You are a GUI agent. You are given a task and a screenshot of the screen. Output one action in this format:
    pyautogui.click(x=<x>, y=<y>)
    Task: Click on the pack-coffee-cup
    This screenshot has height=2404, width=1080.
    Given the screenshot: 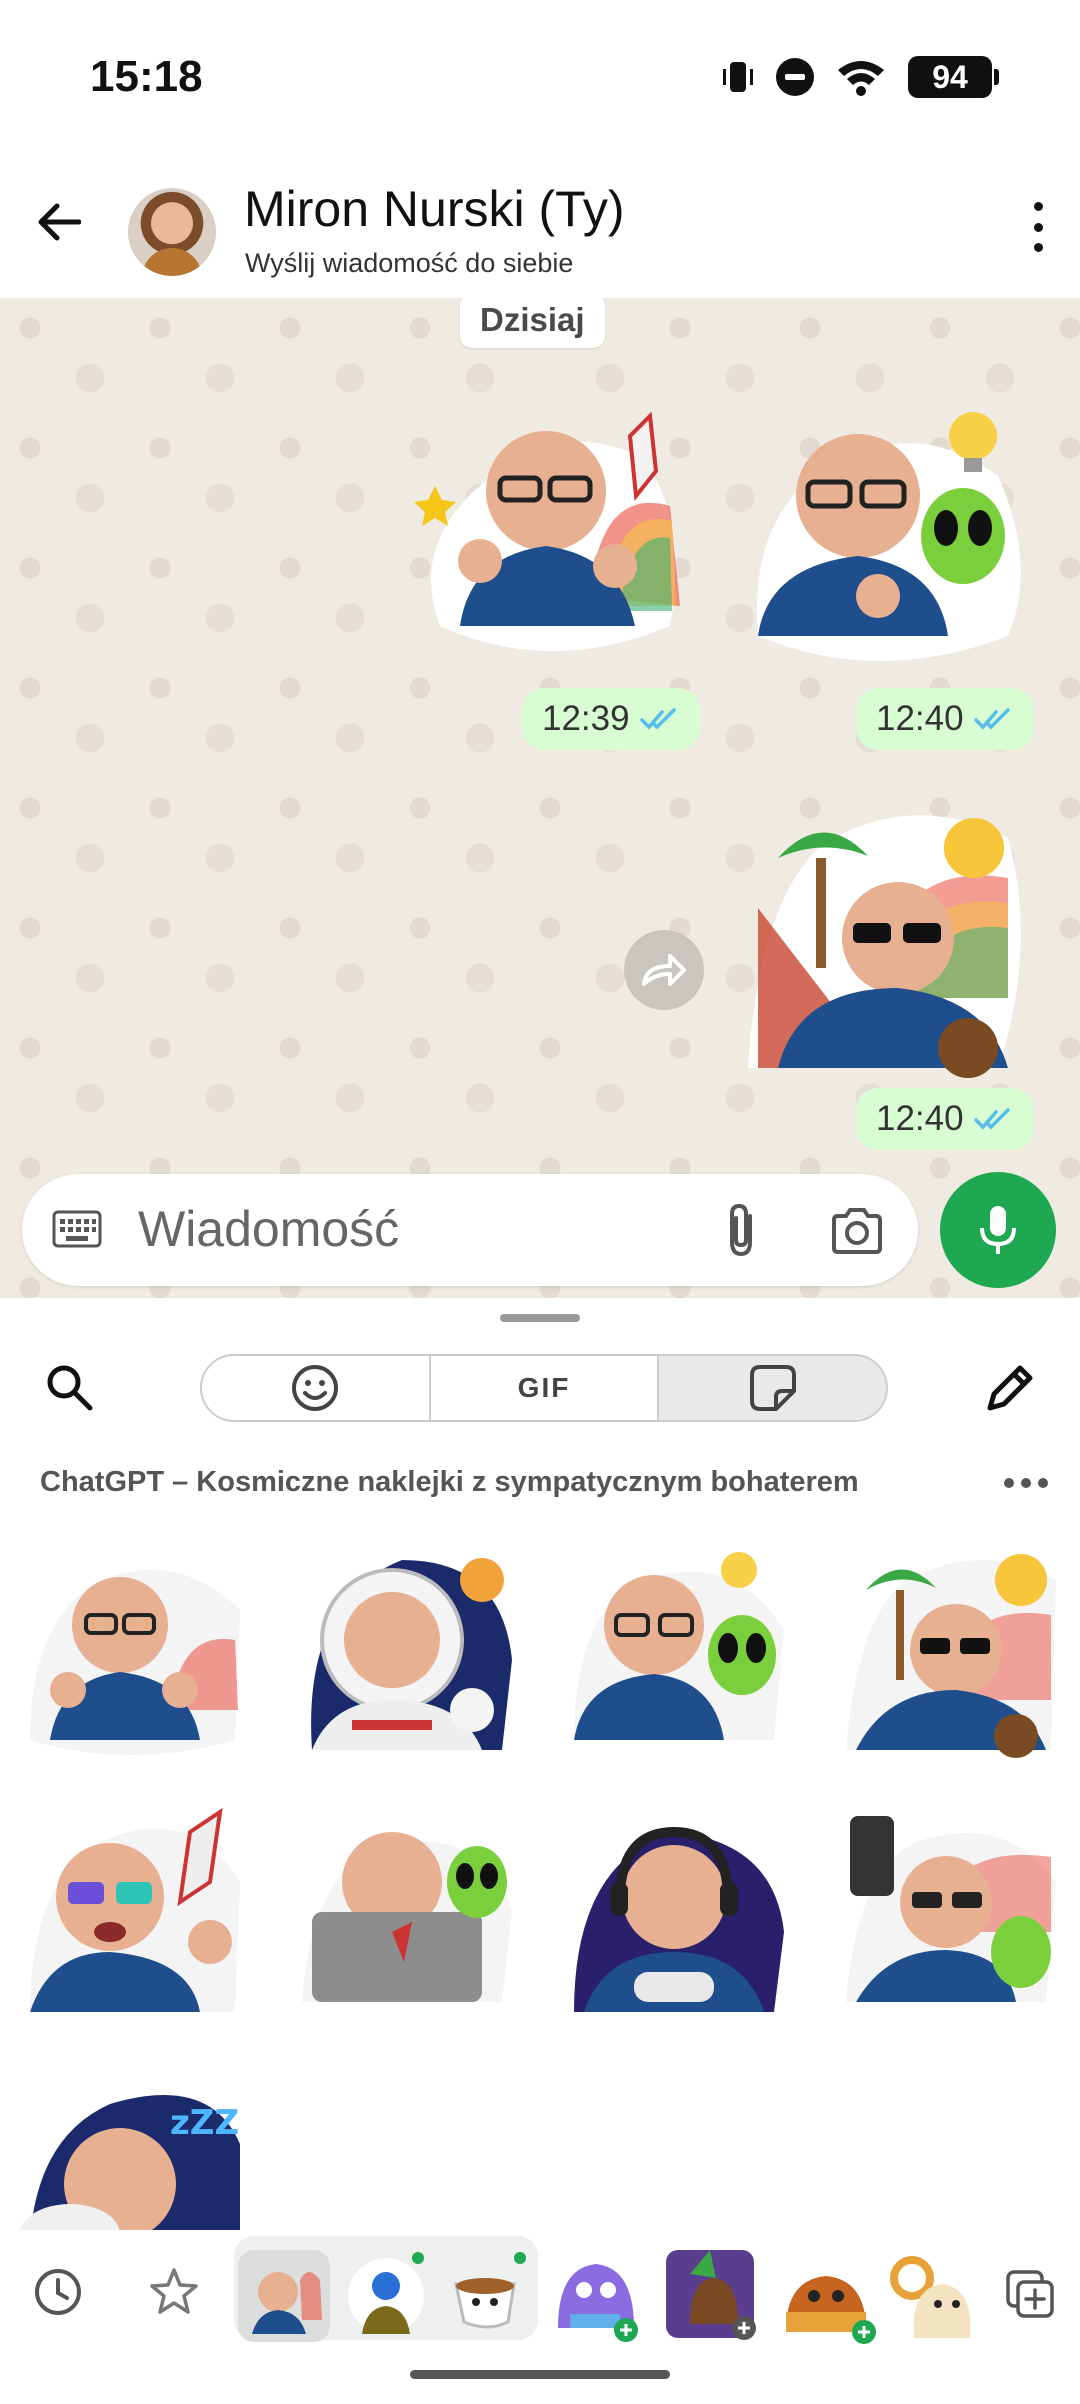 What is the action you would take?
    pyautogui.click(x=488, y=2296)
    